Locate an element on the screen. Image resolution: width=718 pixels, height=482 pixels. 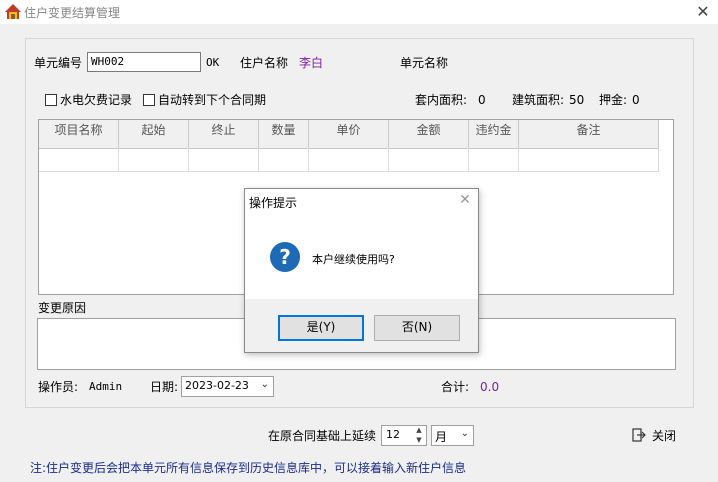
column-header: 违约金 is located at coordinates (494, 134).